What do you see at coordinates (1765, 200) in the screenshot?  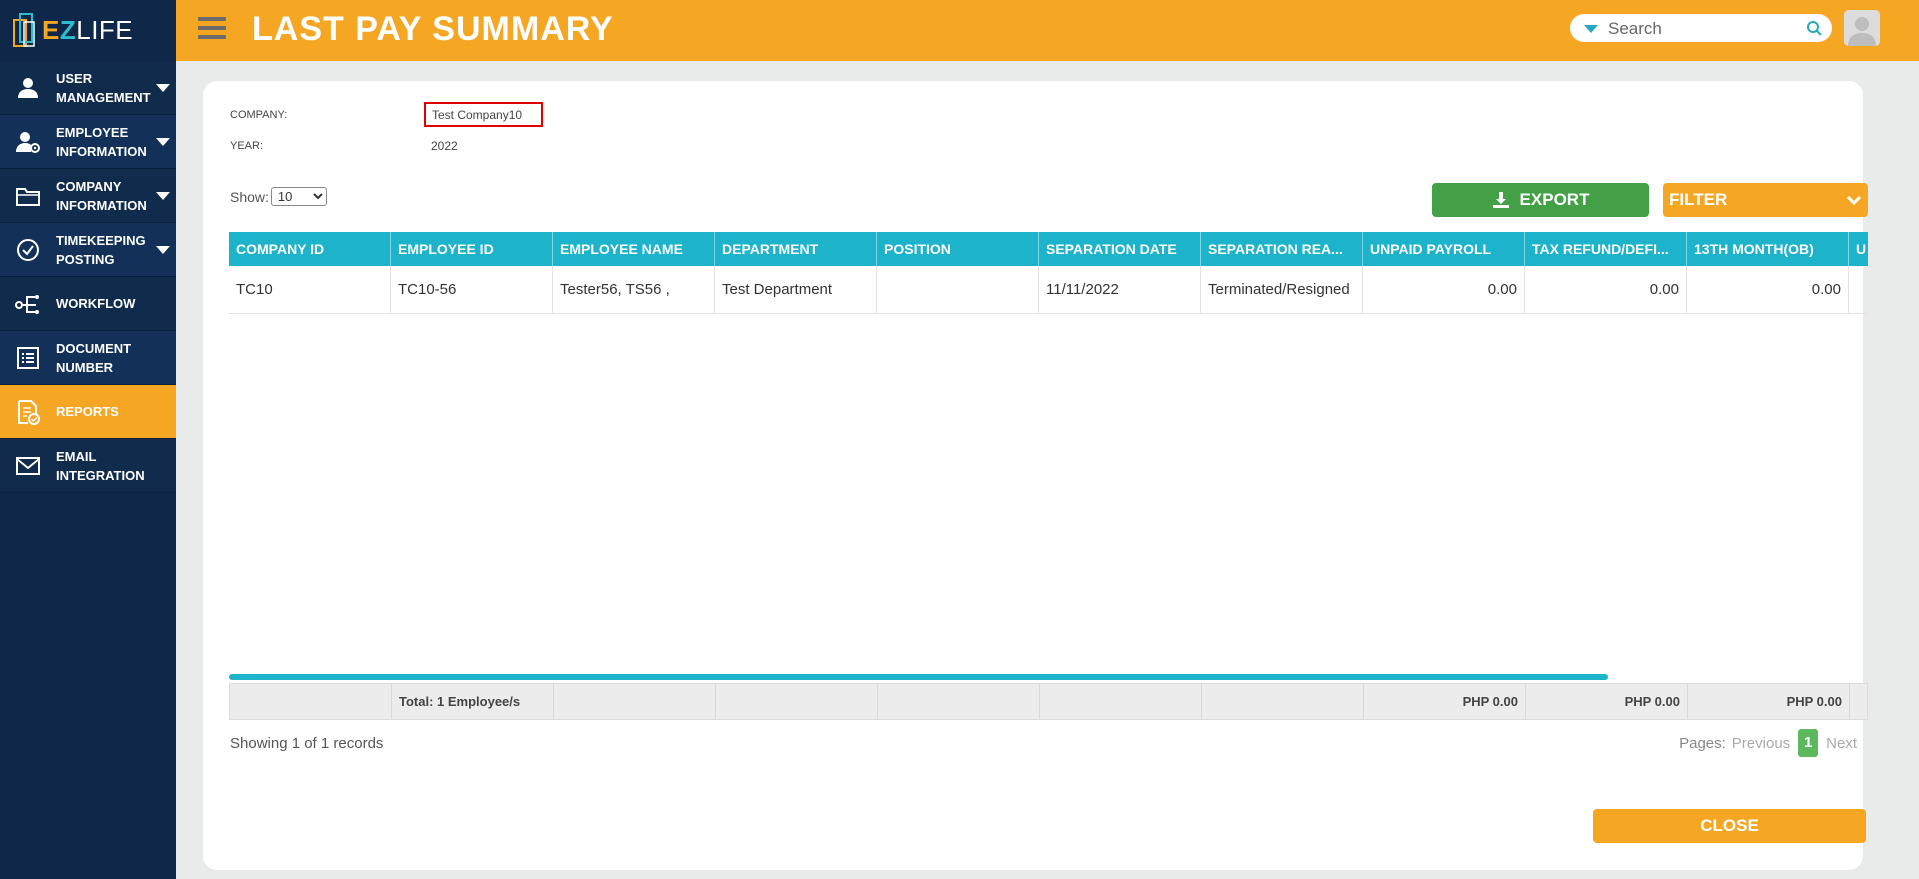 I see `filter-button: FILTER` at bounding box center [1765, 200].